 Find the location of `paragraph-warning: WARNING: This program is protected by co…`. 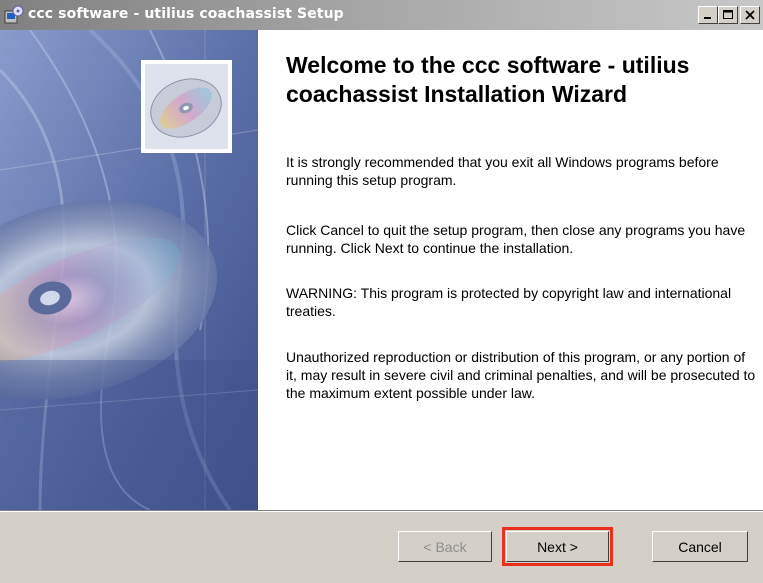

paragraph-warning: WARNING: This program is protected by co… is located at coordinates (509, 302).